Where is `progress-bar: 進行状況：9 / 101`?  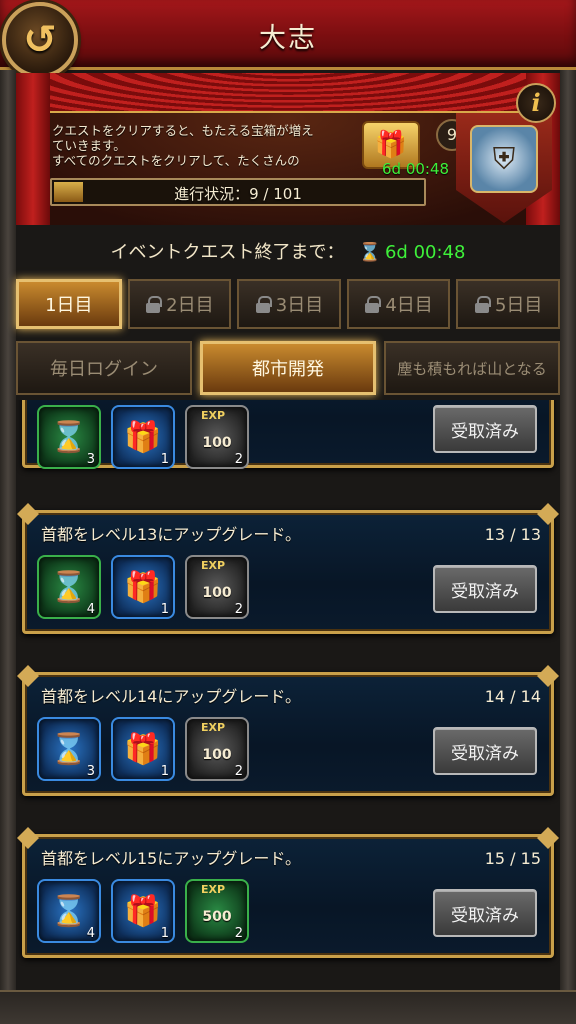
progress-bar: 進行状況：9 / 101 is located at coordinates (238, 192).